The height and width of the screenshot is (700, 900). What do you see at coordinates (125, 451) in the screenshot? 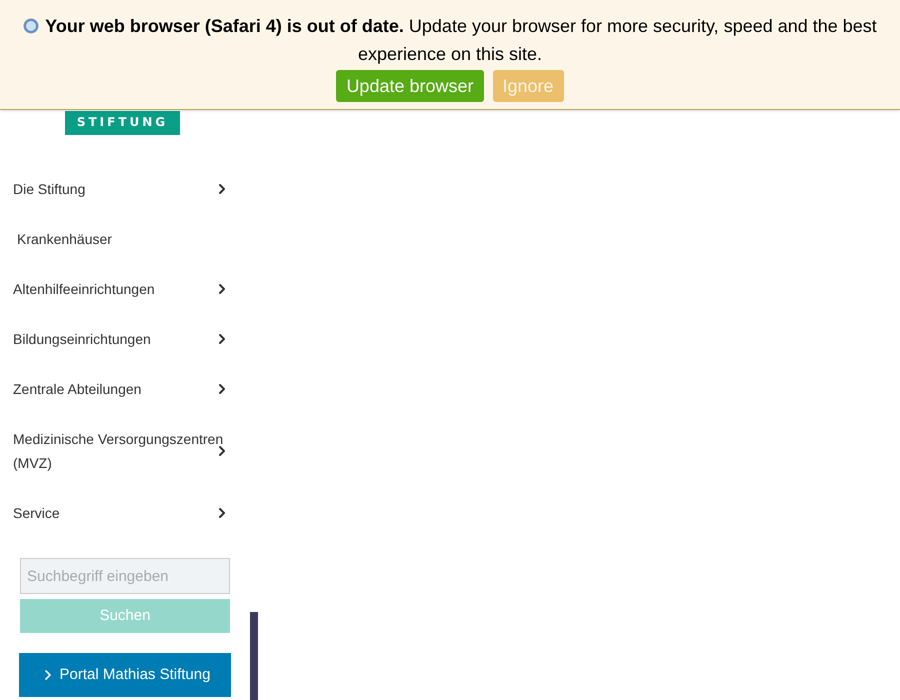
I see `nav-item: Medizinische Versorgungszentren (MVZ)` at bounding box center [125, 451].